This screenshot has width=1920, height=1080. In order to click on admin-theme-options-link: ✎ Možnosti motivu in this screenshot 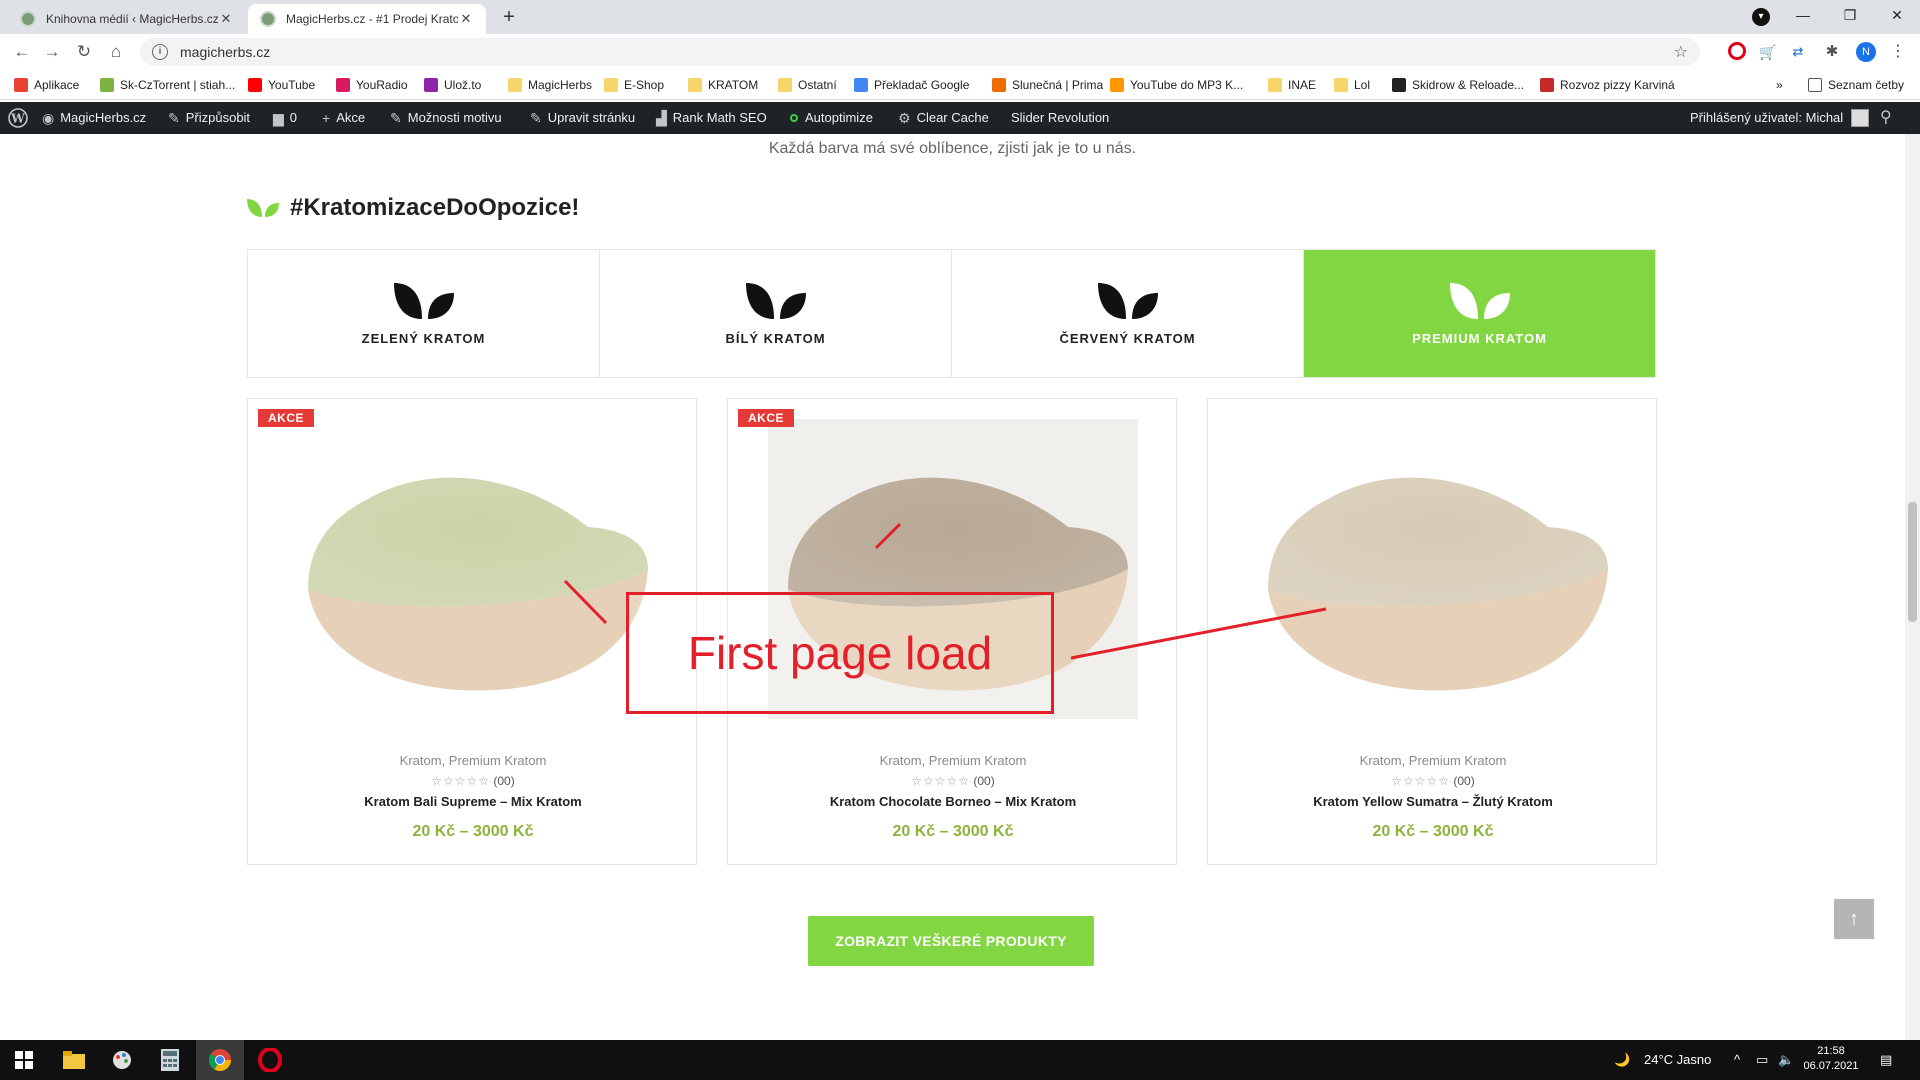, I will do `click(446, 118)`.